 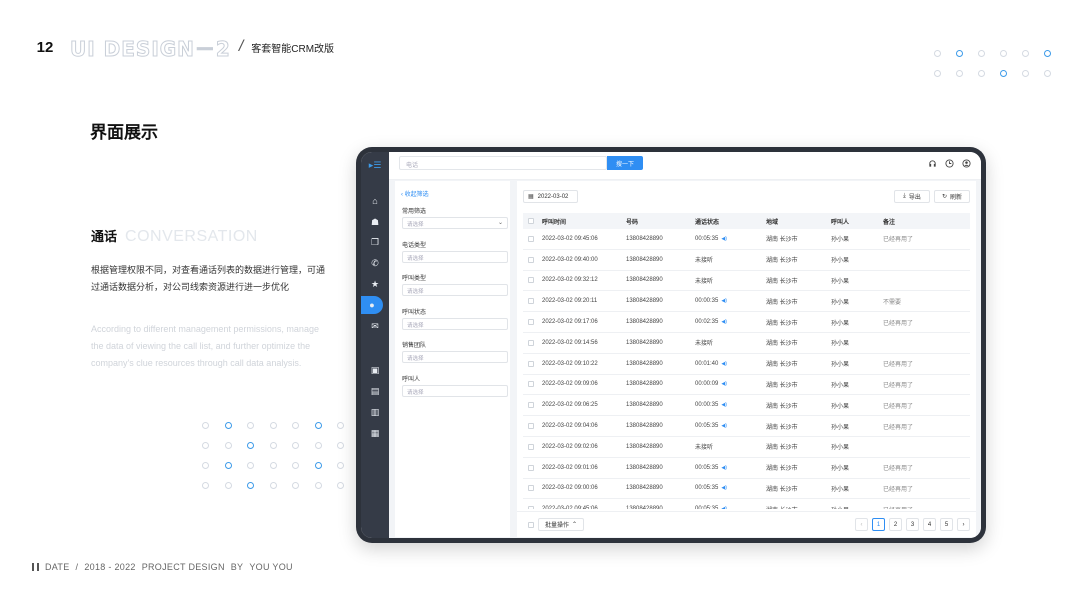 What do you see at coordinates (632, 221) in the screenshot?
I see `col-number: 号码` at bounding box center [632, 221].